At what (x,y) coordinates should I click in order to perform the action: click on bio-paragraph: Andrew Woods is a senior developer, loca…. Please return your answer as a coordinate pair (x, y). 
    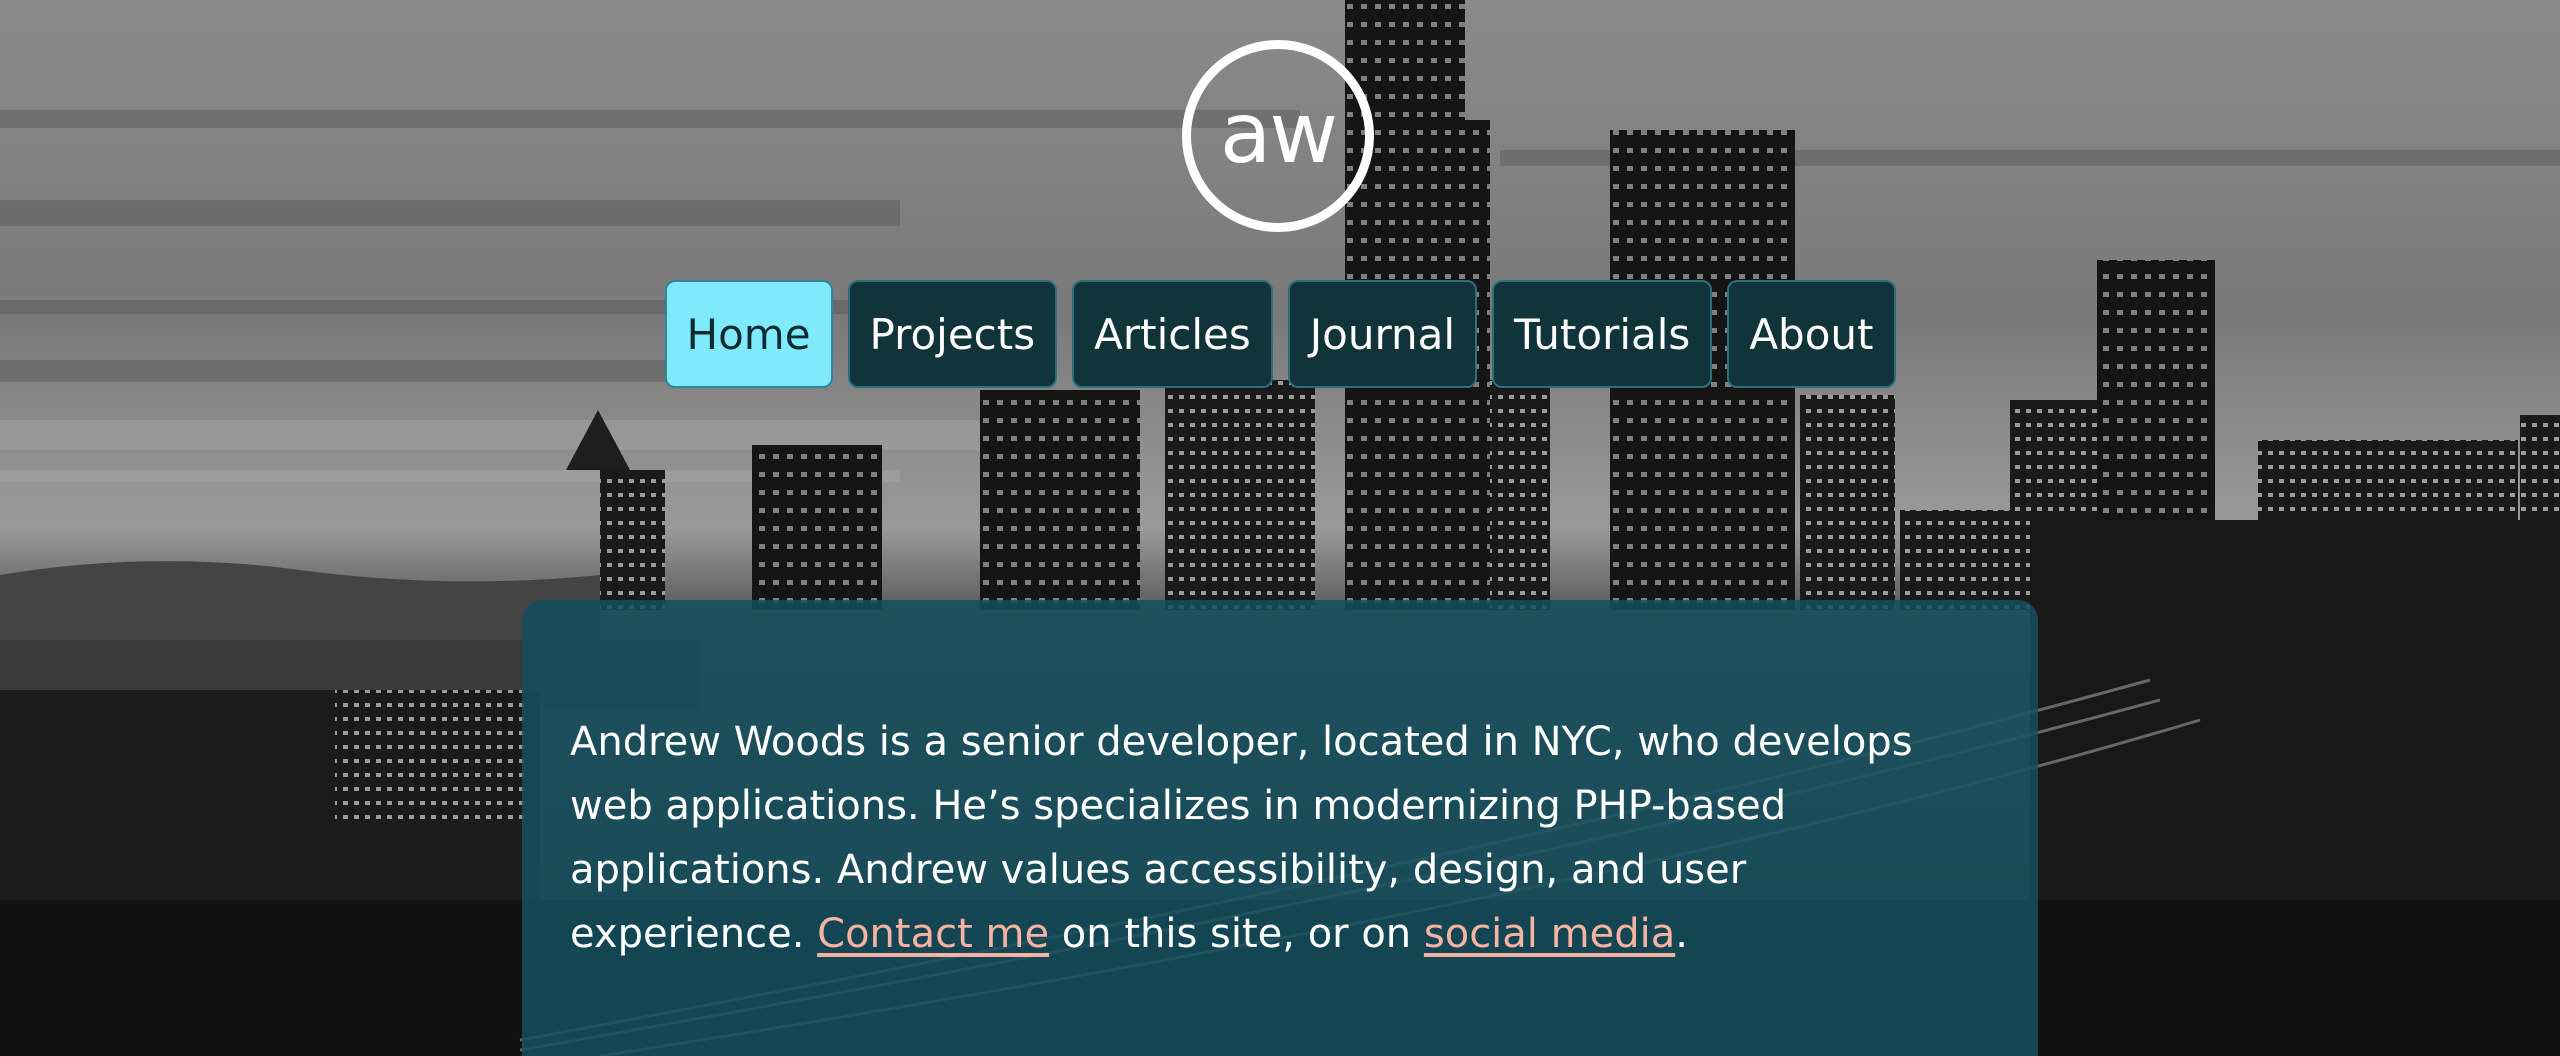
    Looking at the image, I should click on (1280, 838).